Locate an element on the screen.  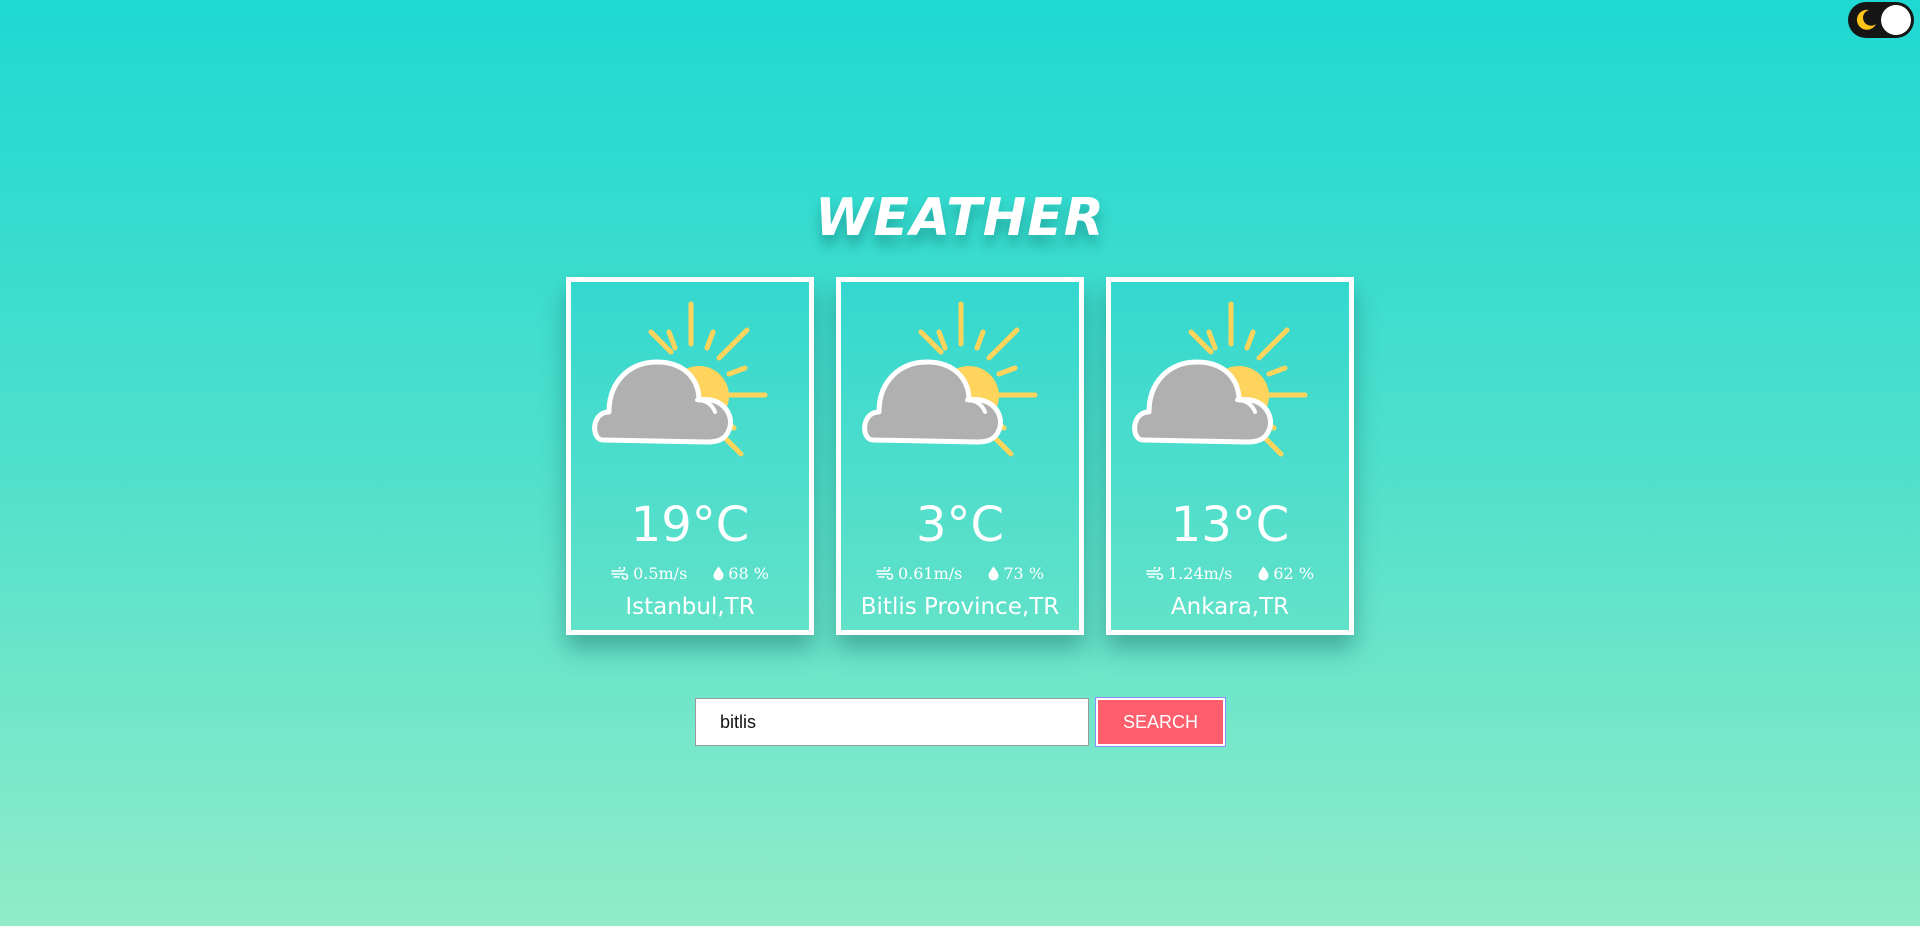
wind-speed: 1.24m/s is located at coordinates (1200, 573).